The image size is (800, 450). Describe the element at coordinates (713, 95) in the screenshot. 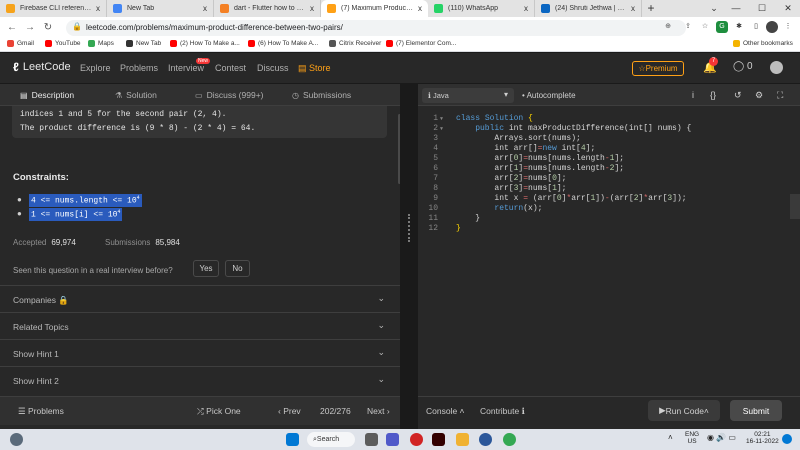

I see `braces-icon: {}` at that location.